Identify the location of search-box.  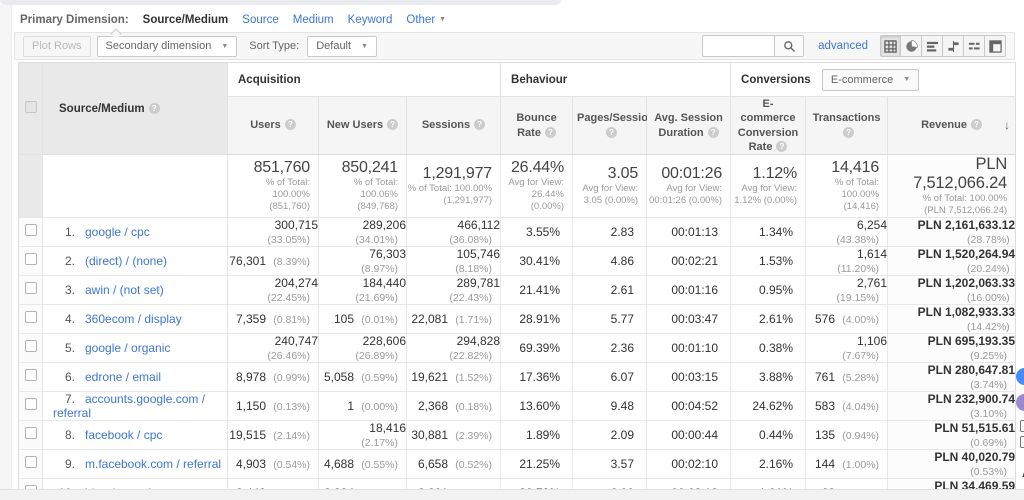
(753, 46).